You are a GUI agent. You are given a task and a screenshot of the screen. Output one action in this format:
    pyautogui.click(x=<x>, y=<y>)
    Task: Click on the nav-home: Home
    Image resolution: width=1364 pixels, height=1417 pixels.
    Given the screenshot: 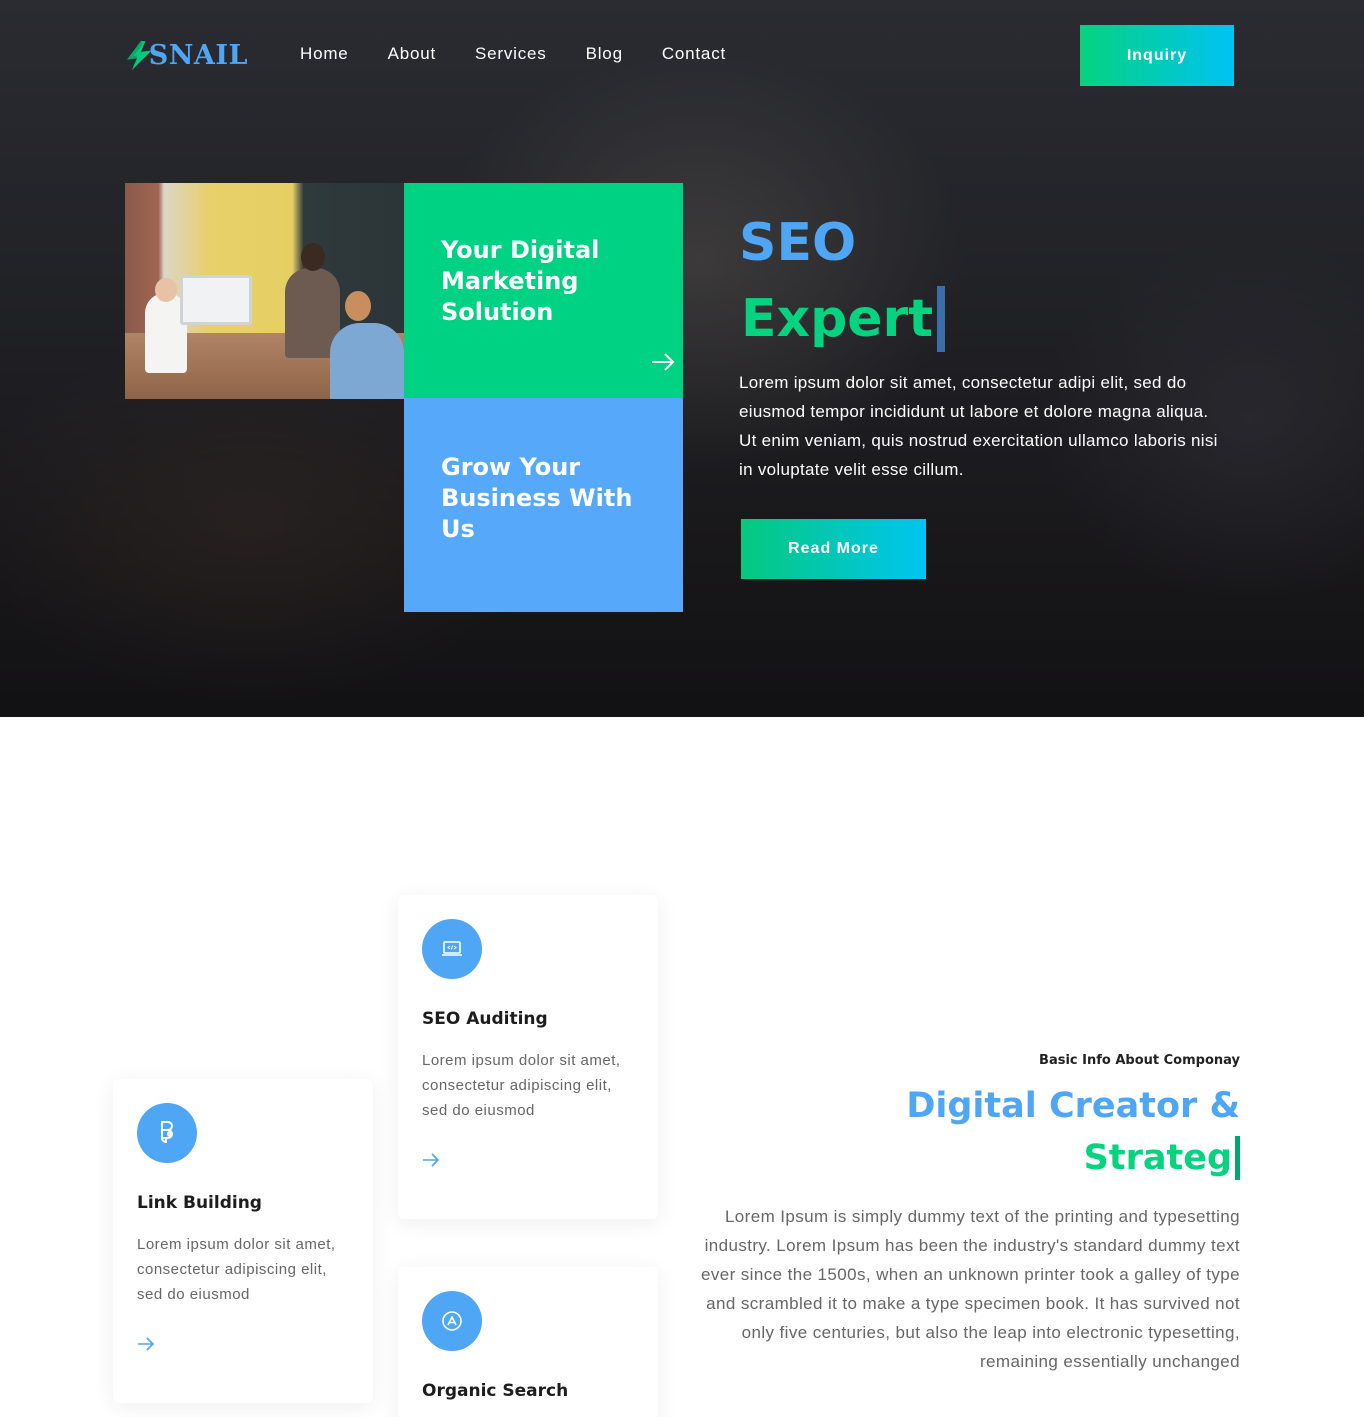 What is the action you would take?
    pyautogui.click(x=324, y=54)
    